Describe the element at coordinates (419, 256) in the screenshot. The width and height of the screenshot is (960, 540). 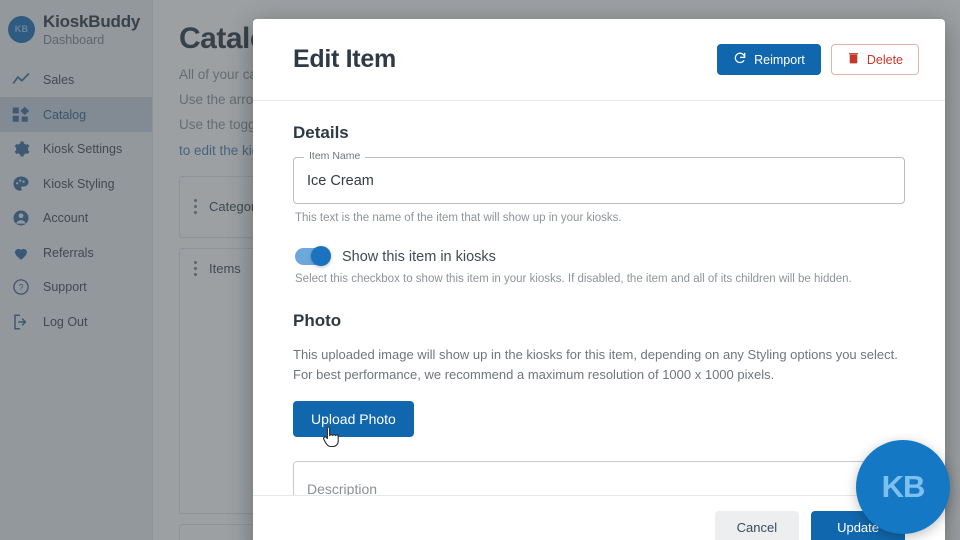
I see `show-item-toggle-label: Show this item in kiosks` at that location.